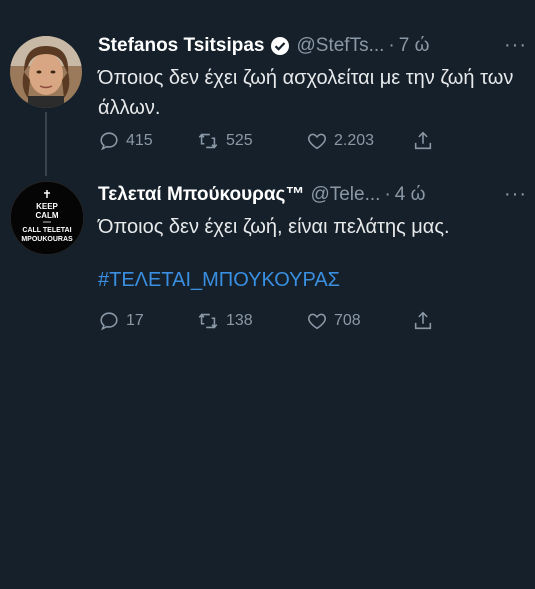 The width and height of the screenshot is (535, 589). I want to click on retweet-count: 525, so click(239, 140).